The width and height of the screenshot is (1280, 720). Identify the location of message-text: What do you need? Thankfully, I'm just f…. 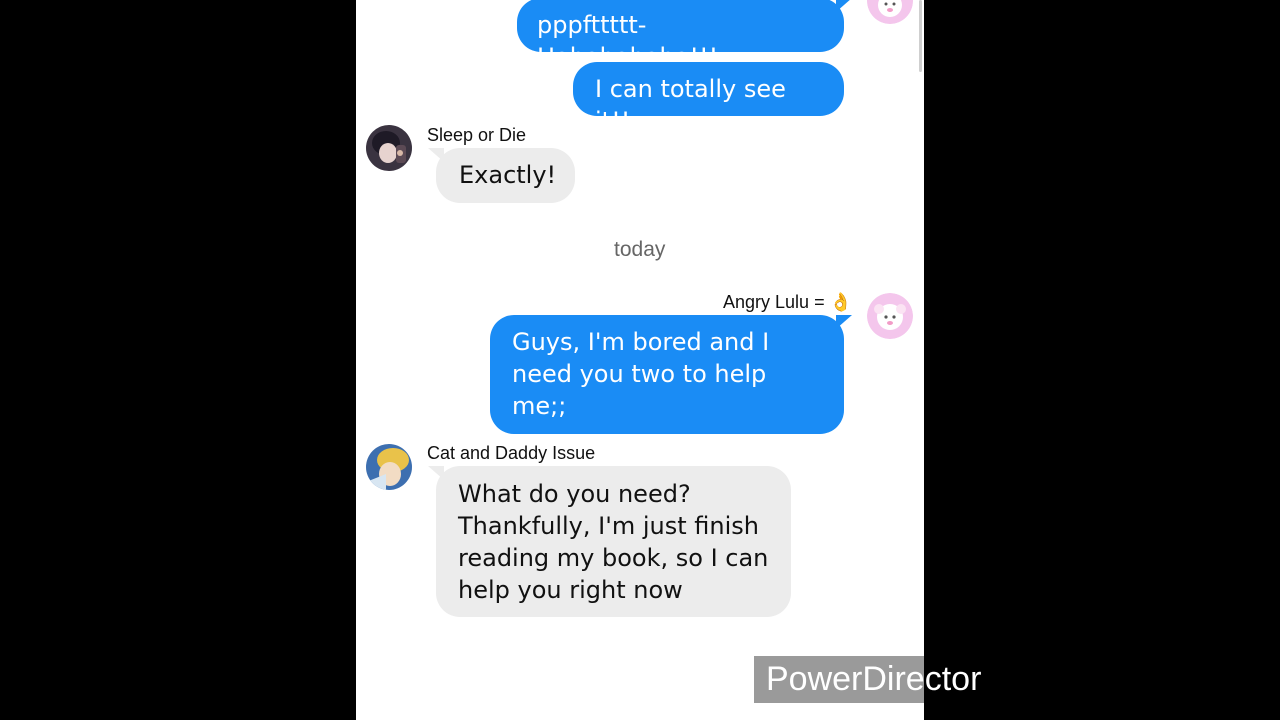
(613, 542).